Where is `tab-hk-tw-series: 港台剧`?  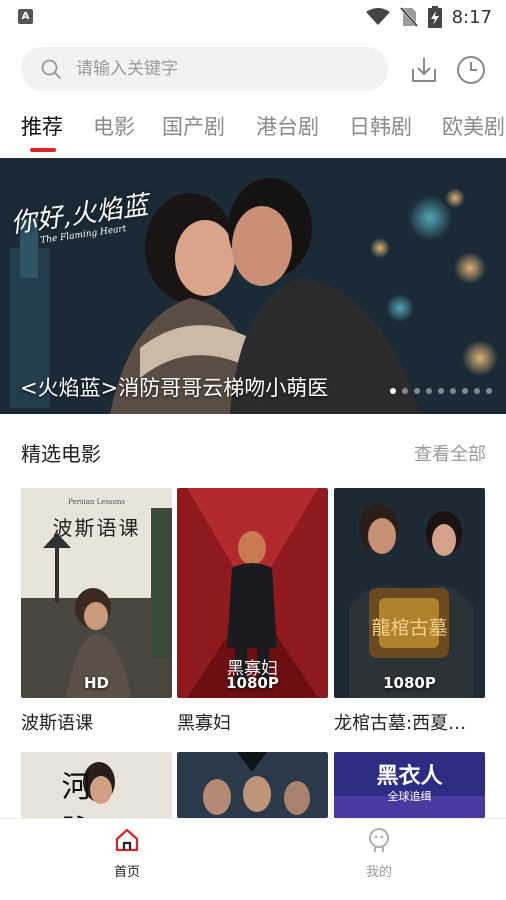 tab-hk-tw-series: 港台剧 is located at coordinates (287, 128).